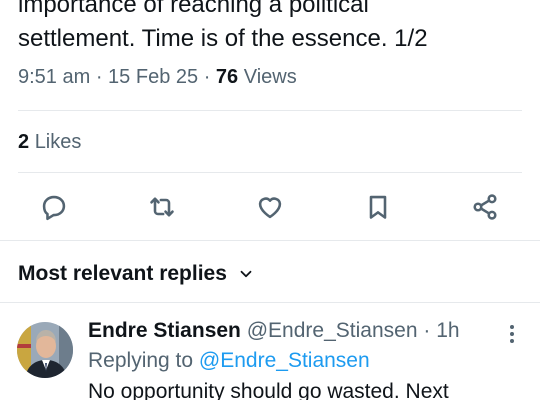 Image resolution: width=540 pixels, height=400 pixels. I want to click on share-button, so click(485, 207).